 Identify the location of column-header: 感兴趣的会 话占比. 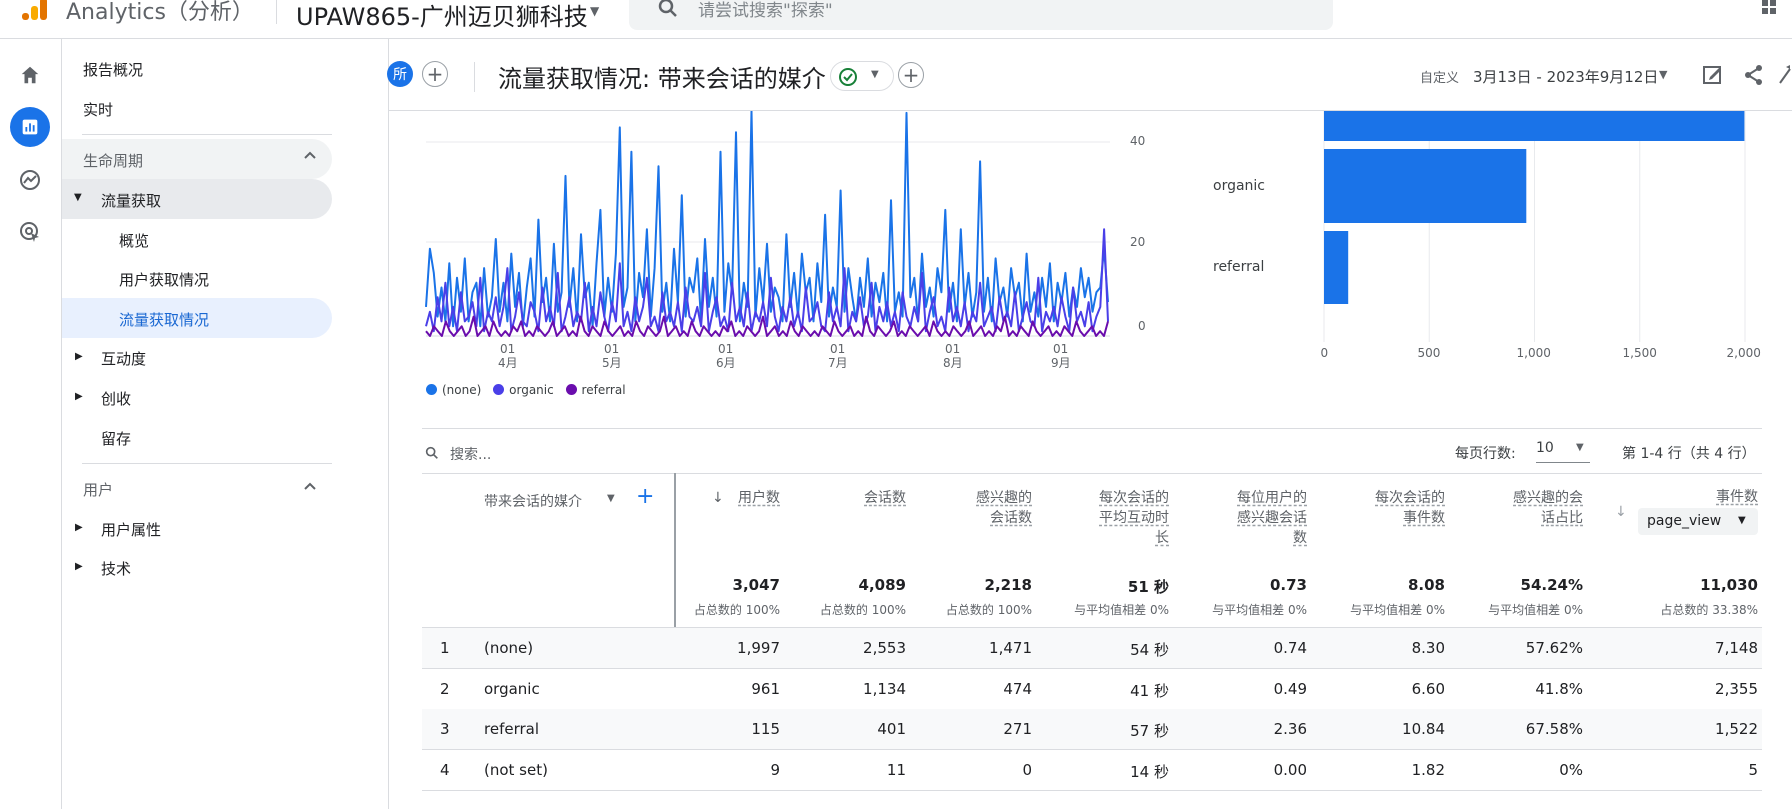
(1528, 508).